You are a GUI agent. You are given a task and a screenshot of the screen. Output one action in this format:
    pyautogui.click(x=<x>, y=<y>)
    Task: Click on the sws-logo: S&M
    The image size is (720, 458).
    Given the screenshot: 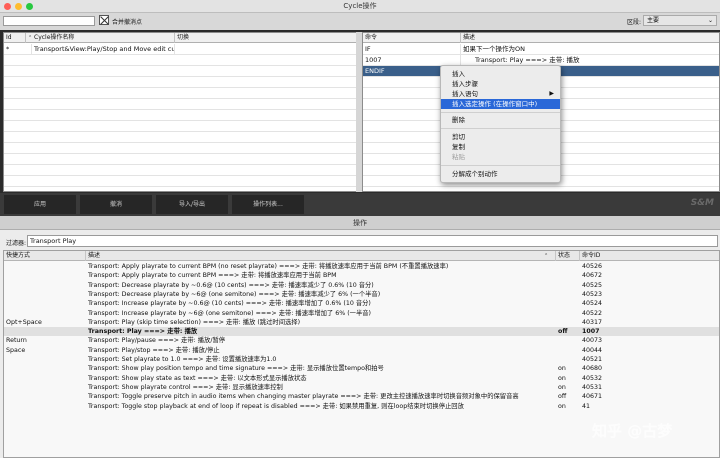 What is the action you would take?
    pyautogui.click(x=702, y=203)
    